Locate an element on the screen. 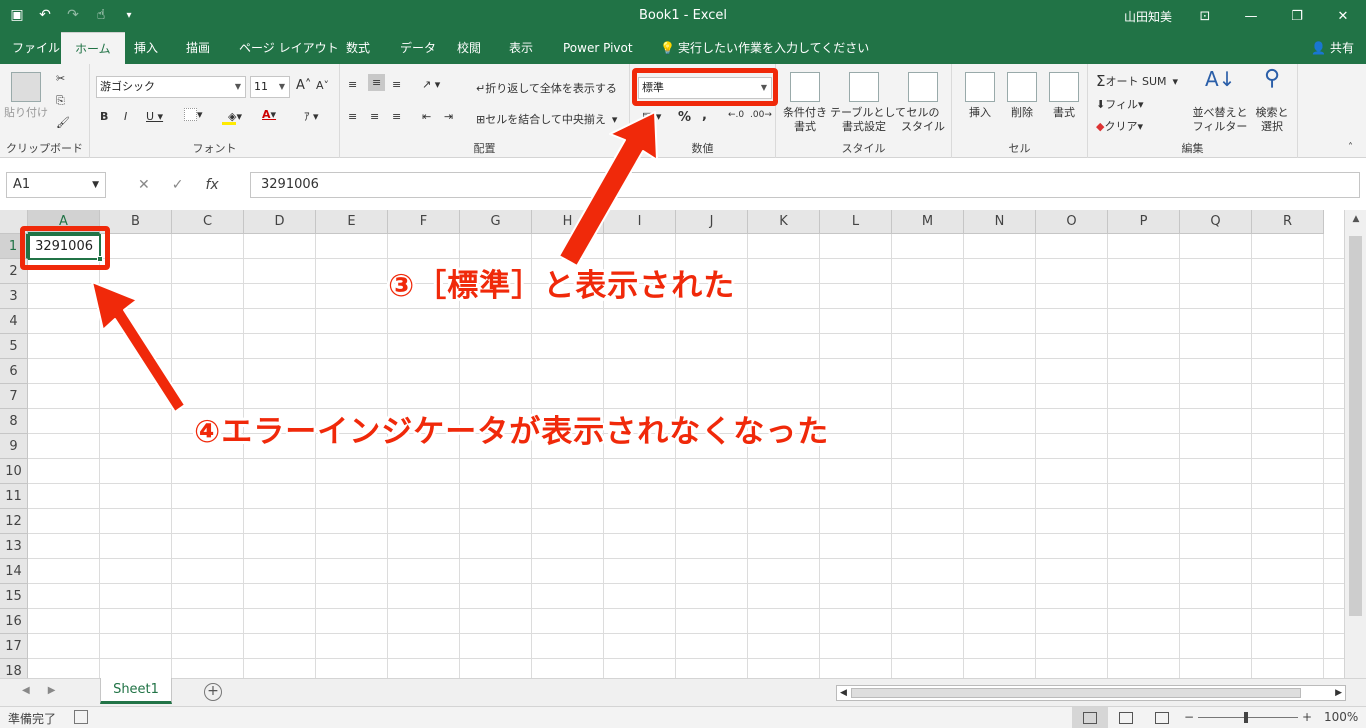  bold-icon: B is located at coordinates (104, 116).